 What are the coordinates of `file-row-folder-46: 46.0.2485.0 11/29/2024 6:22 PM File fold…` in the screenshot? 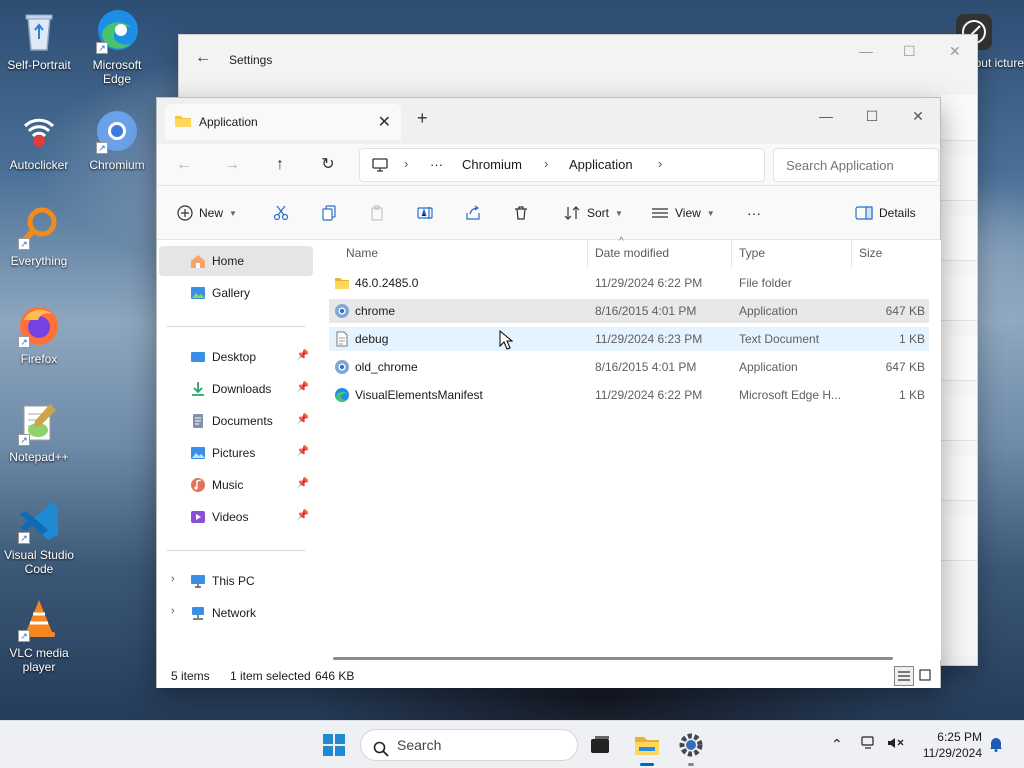 It's located at (629, 283).